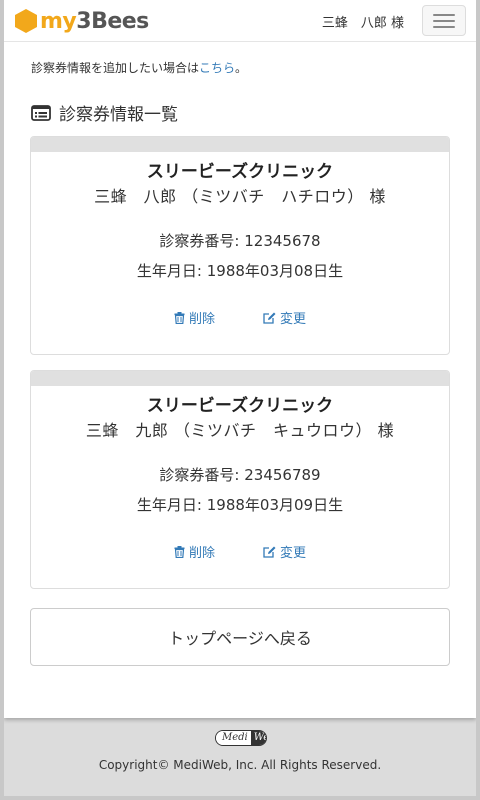 Image resolution: width=480 pixels, height=800 pixels. I want to click on birth-date: 生年月日: 1988年03月09日生, so click(240, 505).